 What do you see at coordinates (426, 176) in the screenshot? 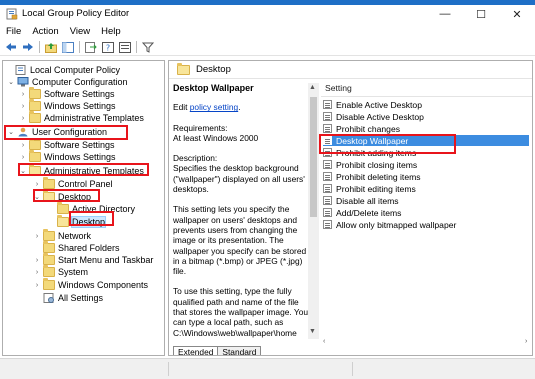
I see `setting-item: Prohibit deleting items` at bounding box center [426, 176].